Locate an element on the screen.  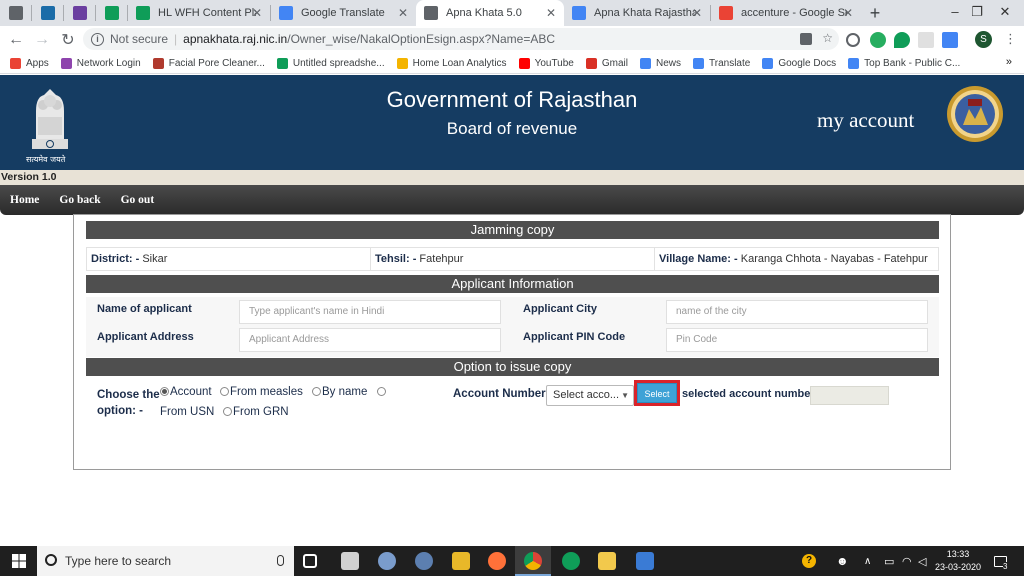
applicant-pin-input: Pin Code is located at coordinates (797, 340).